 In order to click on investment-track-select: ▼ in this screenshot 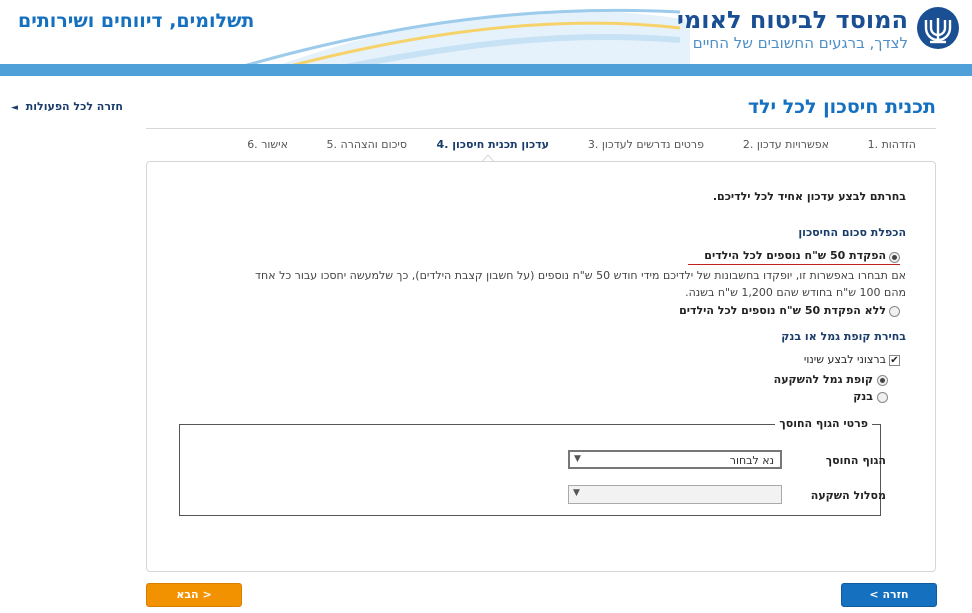, I will do `click(675, 494)`.